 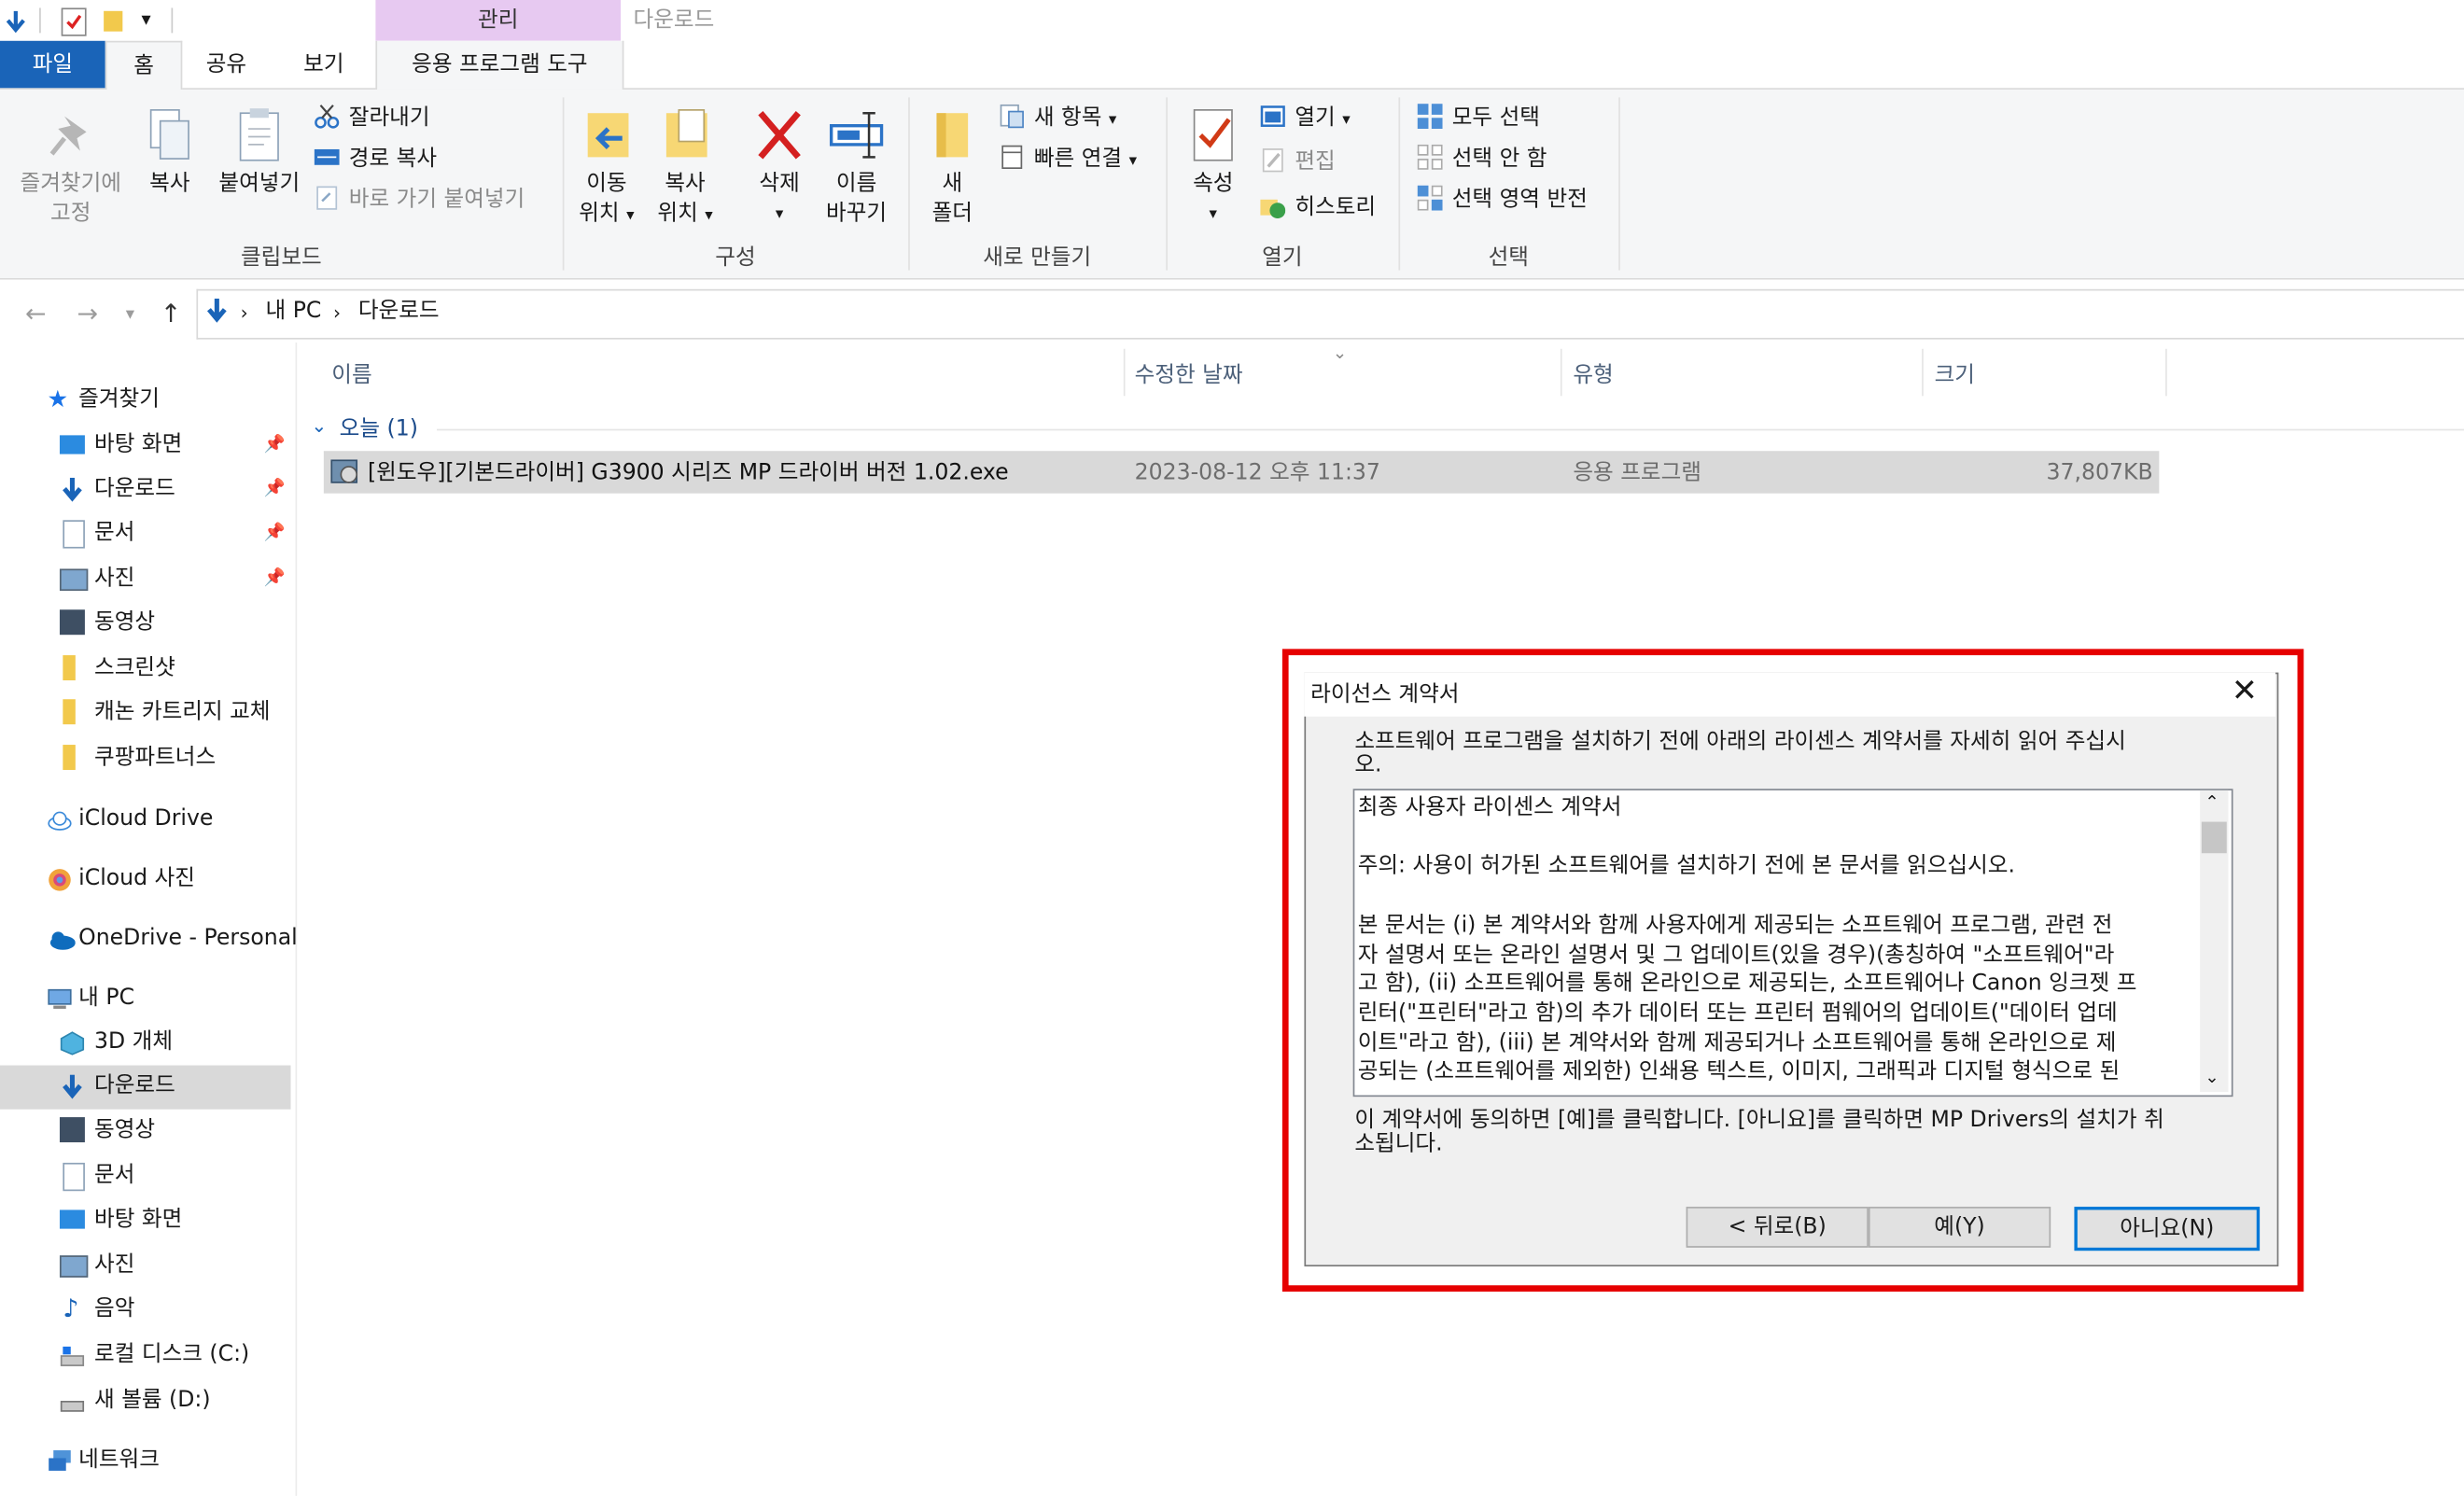 I want to click on nav-qa-canon: 캐논 카트리지 교체, so click(x=165, y=712).